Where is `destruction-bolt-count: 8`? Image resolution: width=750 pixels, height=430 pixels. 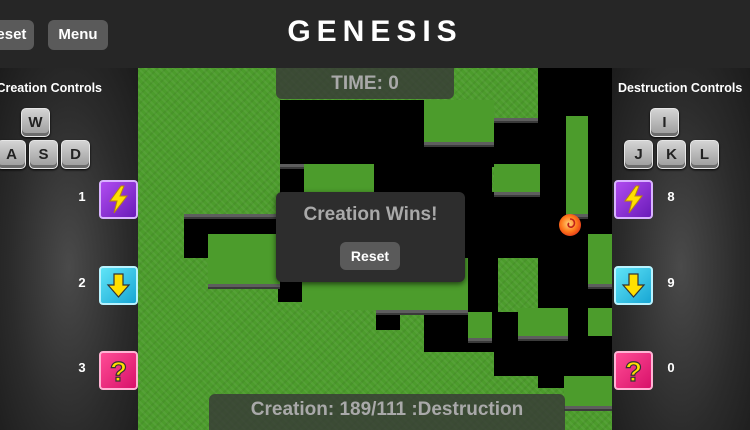
destruction-bolt-count: 8 is located at coordinates (671, 196).